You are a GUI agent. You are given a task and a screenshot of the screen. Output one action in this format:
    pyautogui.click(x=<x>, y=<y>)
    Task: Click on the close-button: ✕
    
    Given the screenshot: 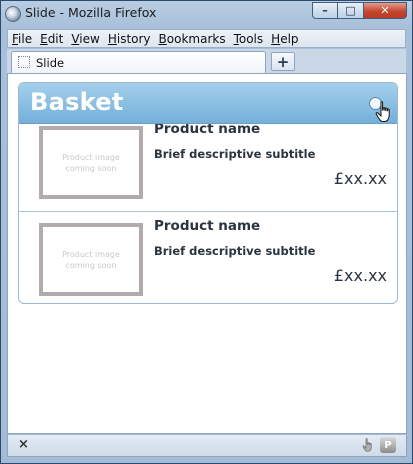 What is the action you would take?
    pyautogui.click(x=385, y=10)
    